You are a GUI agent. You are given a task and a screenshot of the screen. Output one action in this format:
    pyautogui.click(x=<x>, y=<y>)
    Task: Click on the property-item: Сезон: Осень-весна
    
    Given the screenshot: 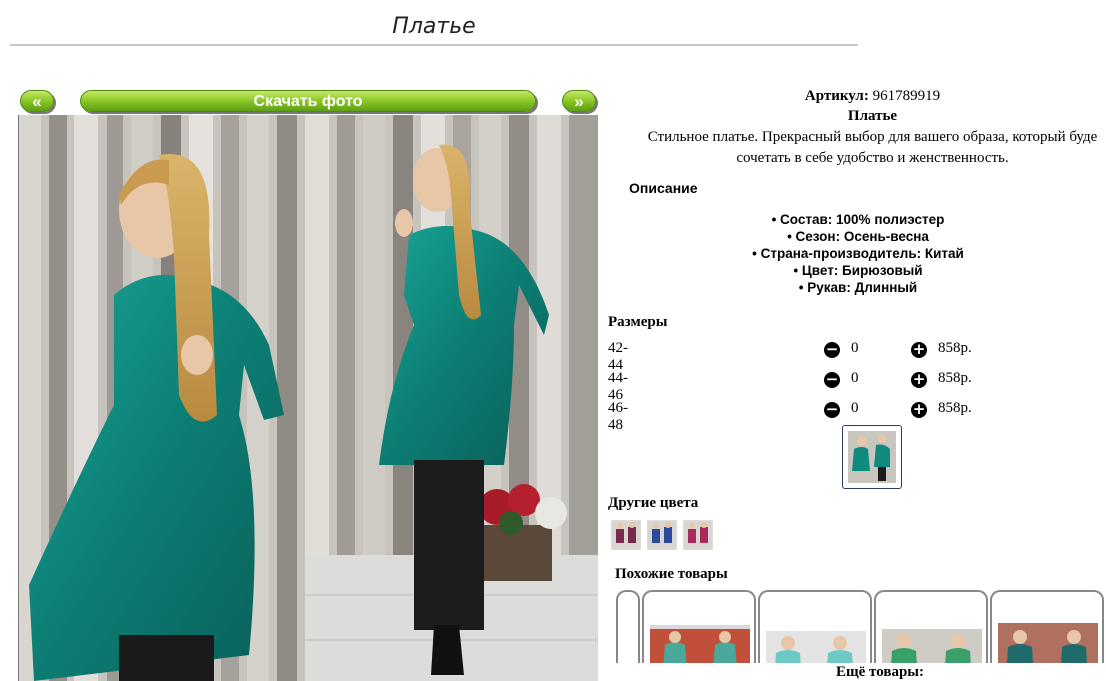 What is the action you would take?
    pyautogui.click(x=853, y=236)
    